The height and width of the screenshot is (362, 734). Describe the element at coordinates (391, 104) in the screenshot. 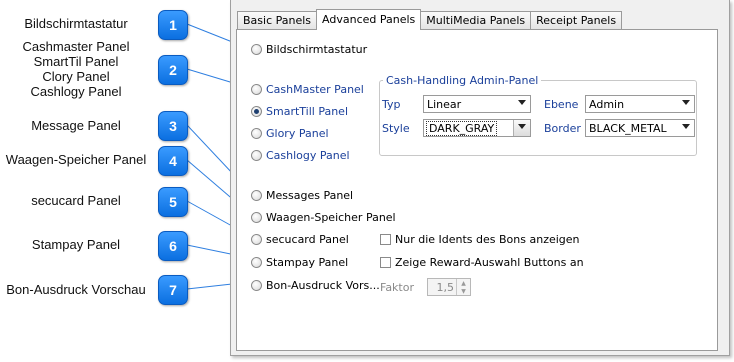

I see `typ-label: Typ` at that location.